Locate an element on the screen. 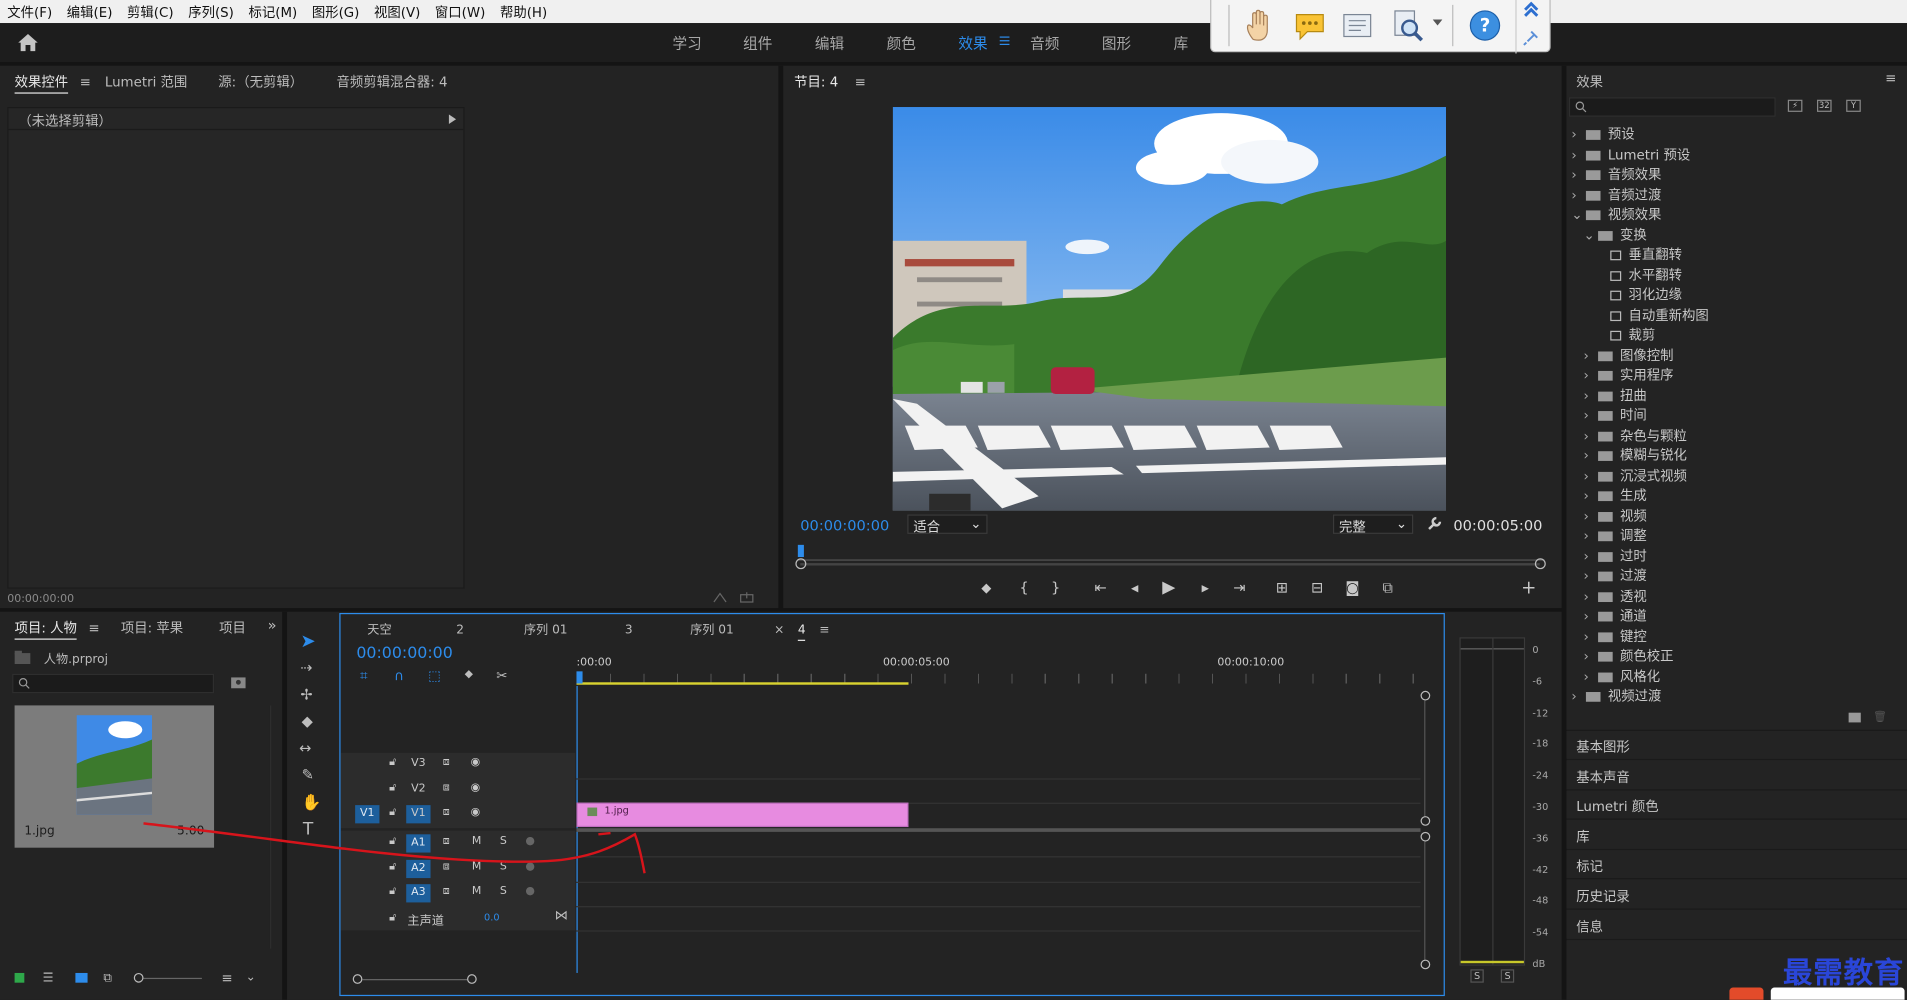 The image size is (1907, 1000). timeline-settings-wrench-icon: ✂ is located at coordinates (501, 676).